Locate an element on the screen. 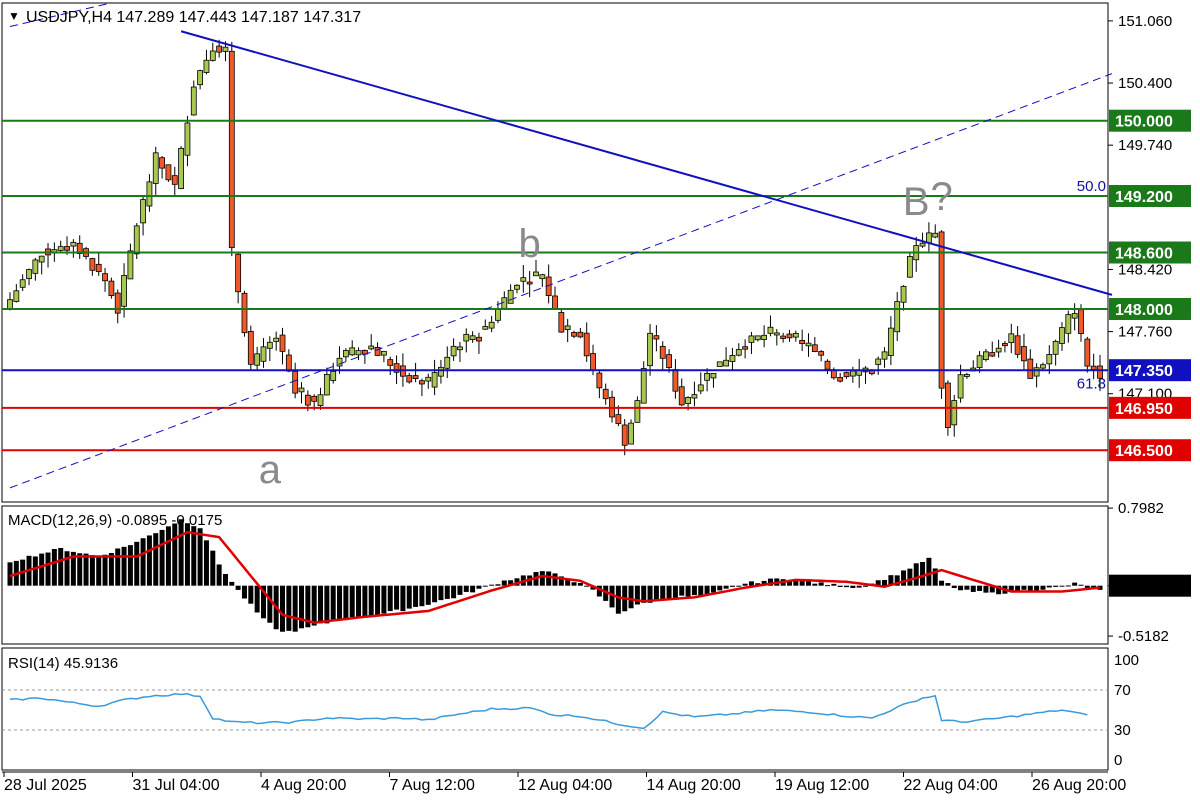  fib-label: 61.8 is located at coordinates (1091, 384).